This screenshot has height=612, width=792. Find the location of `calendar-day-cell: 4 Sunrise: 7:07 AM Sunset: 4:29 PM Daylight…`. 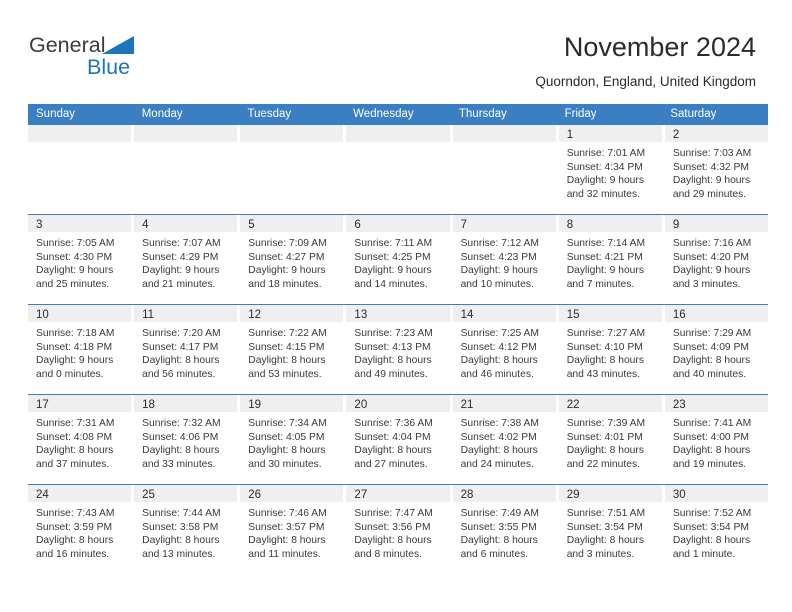

calendar-day-cell: 4 Sunrise: 7:07 AM Sunset: 4:29 PM Daylight… is located at coordinates (187, 259).